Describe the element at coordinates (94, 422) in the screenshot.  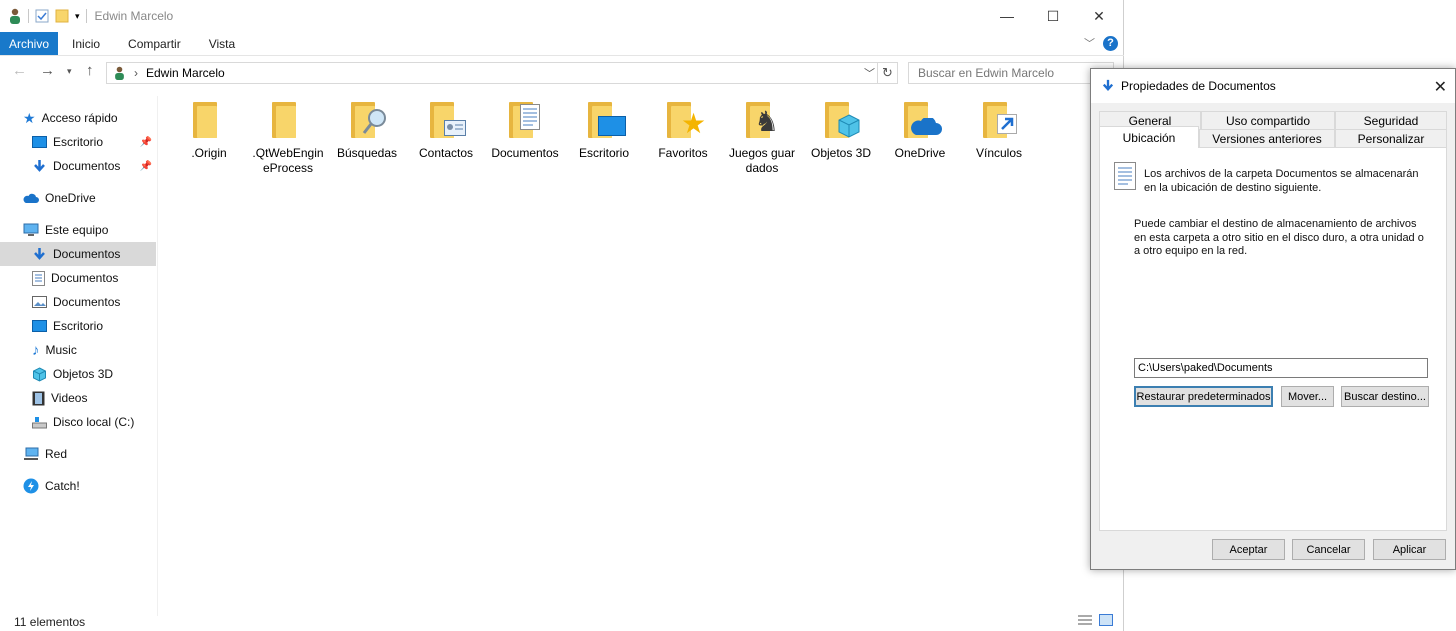
I see `sidebar-item-label: Disco local (C:)` at that location.